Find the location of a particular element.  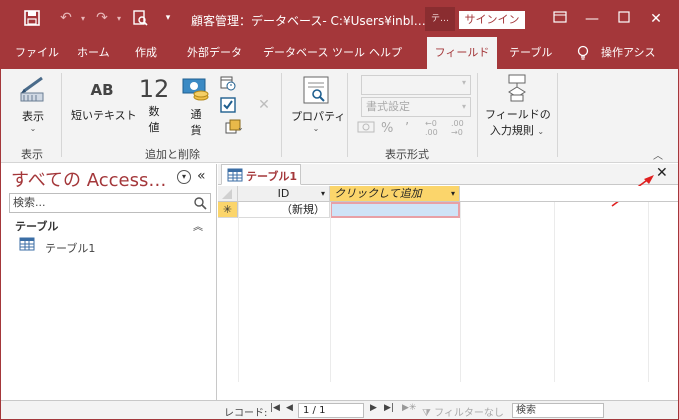

currency-label-2: 貨 is located at coordinates (196, 130).